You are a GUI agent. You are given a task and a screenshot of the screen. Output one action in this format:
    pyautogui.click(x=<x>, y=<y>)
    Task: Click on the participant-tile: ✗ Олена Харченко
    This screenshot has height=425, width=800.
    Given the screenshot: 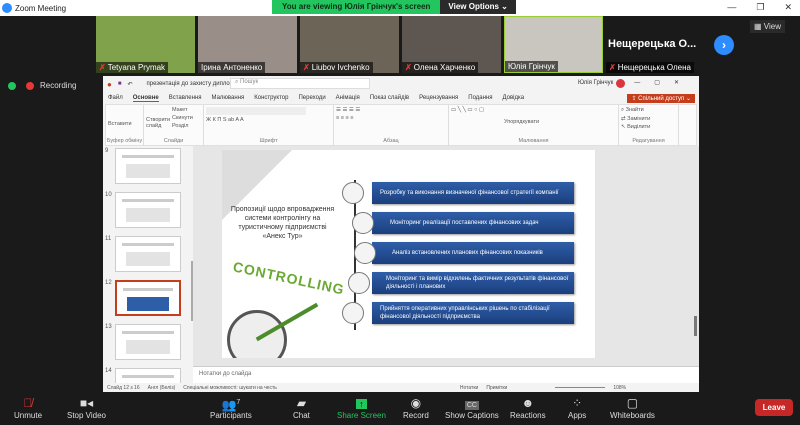 What is the action you would take?
    pyautogui.click(x=451, y=44)
    